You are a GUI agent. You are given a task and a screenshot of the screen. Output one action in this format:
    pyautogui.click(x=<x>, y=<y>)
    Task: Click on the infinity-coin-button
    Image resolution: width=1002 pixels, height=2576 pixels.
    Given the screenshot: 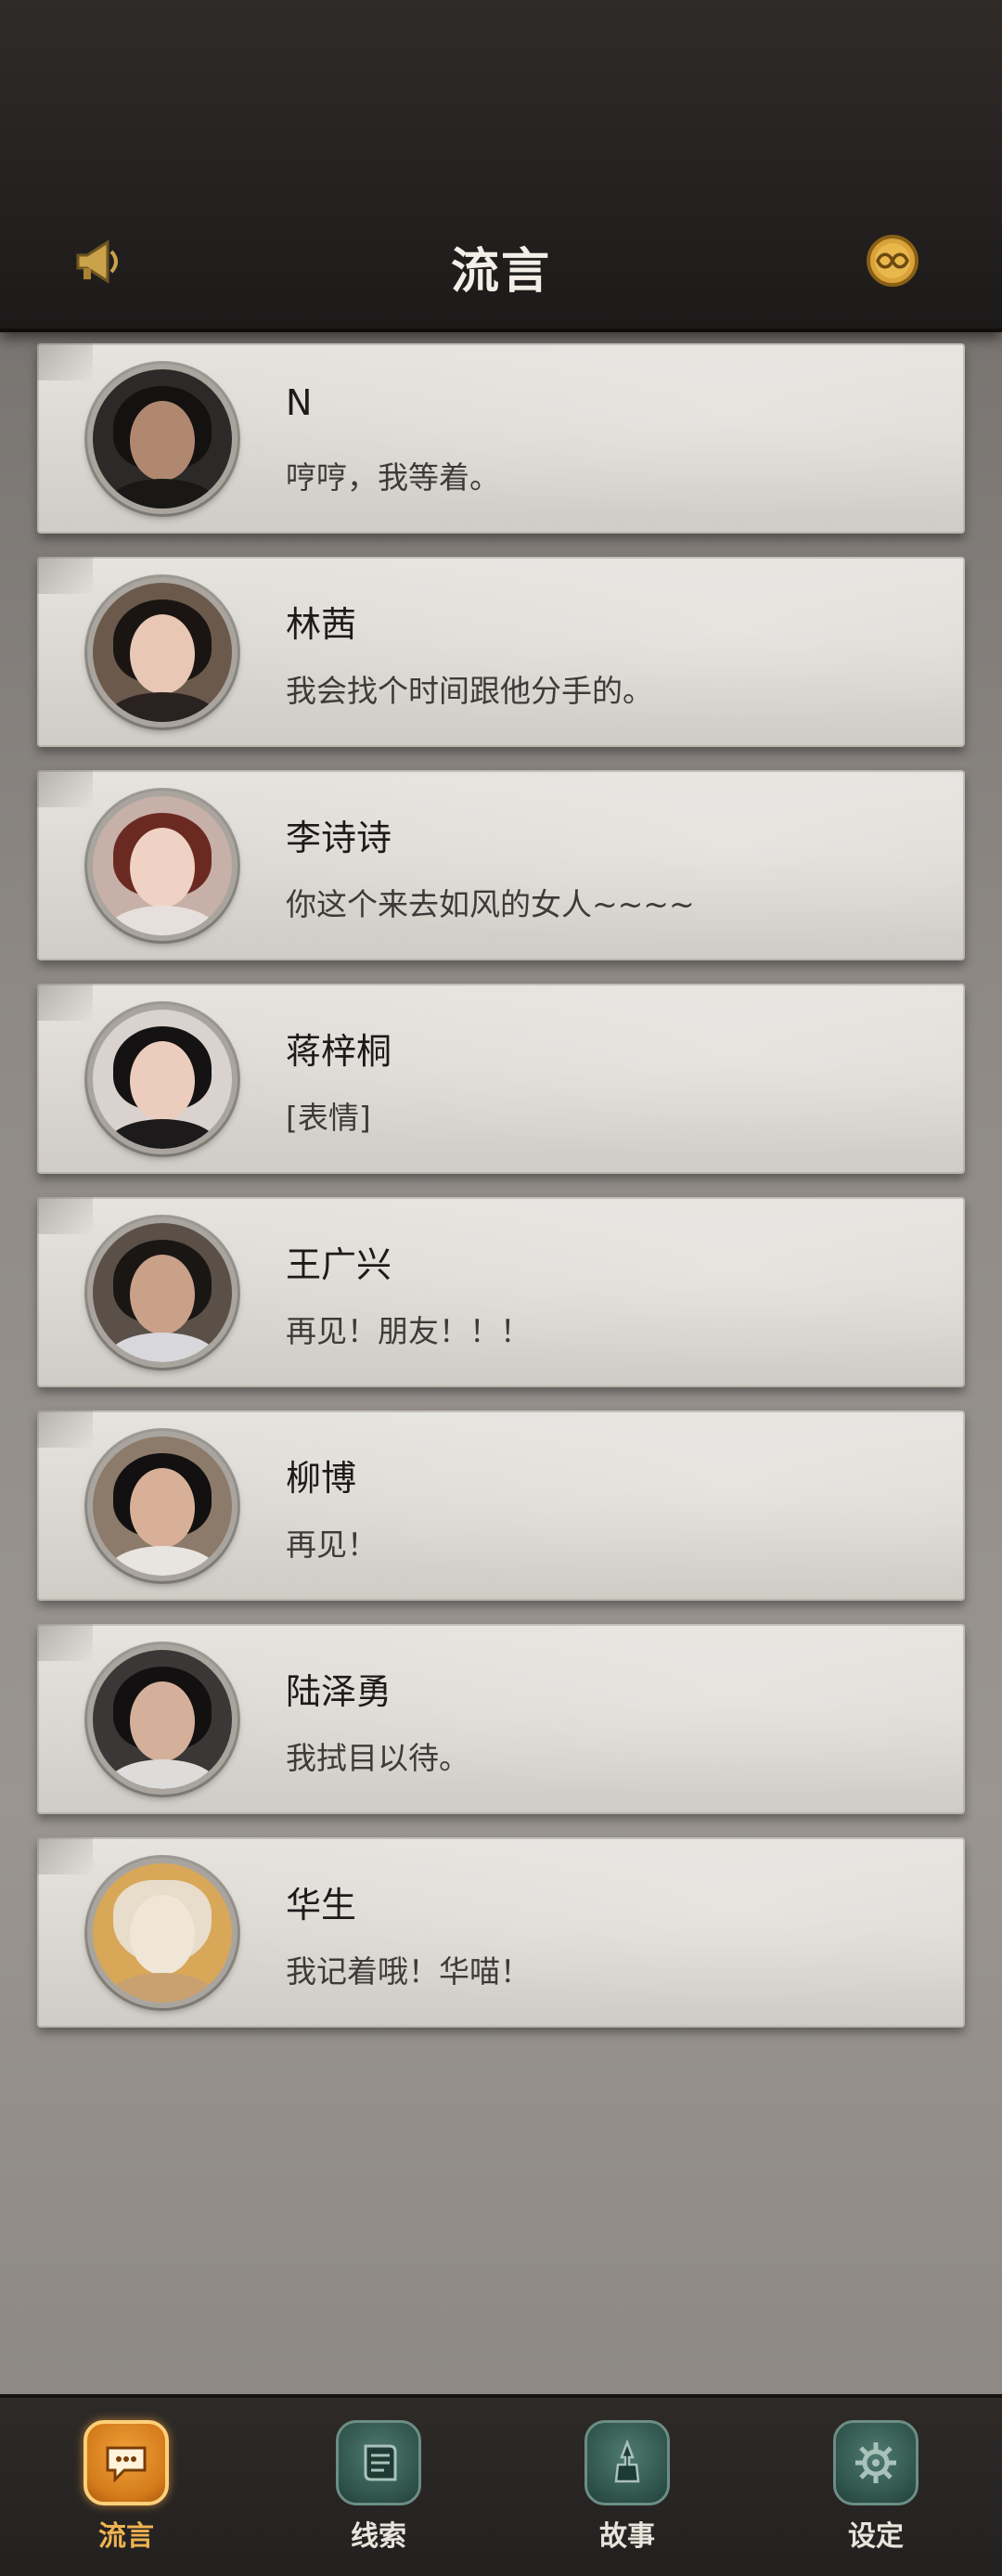 What is the action you would take?
    pyautogui.click(x=893, y=261)
    